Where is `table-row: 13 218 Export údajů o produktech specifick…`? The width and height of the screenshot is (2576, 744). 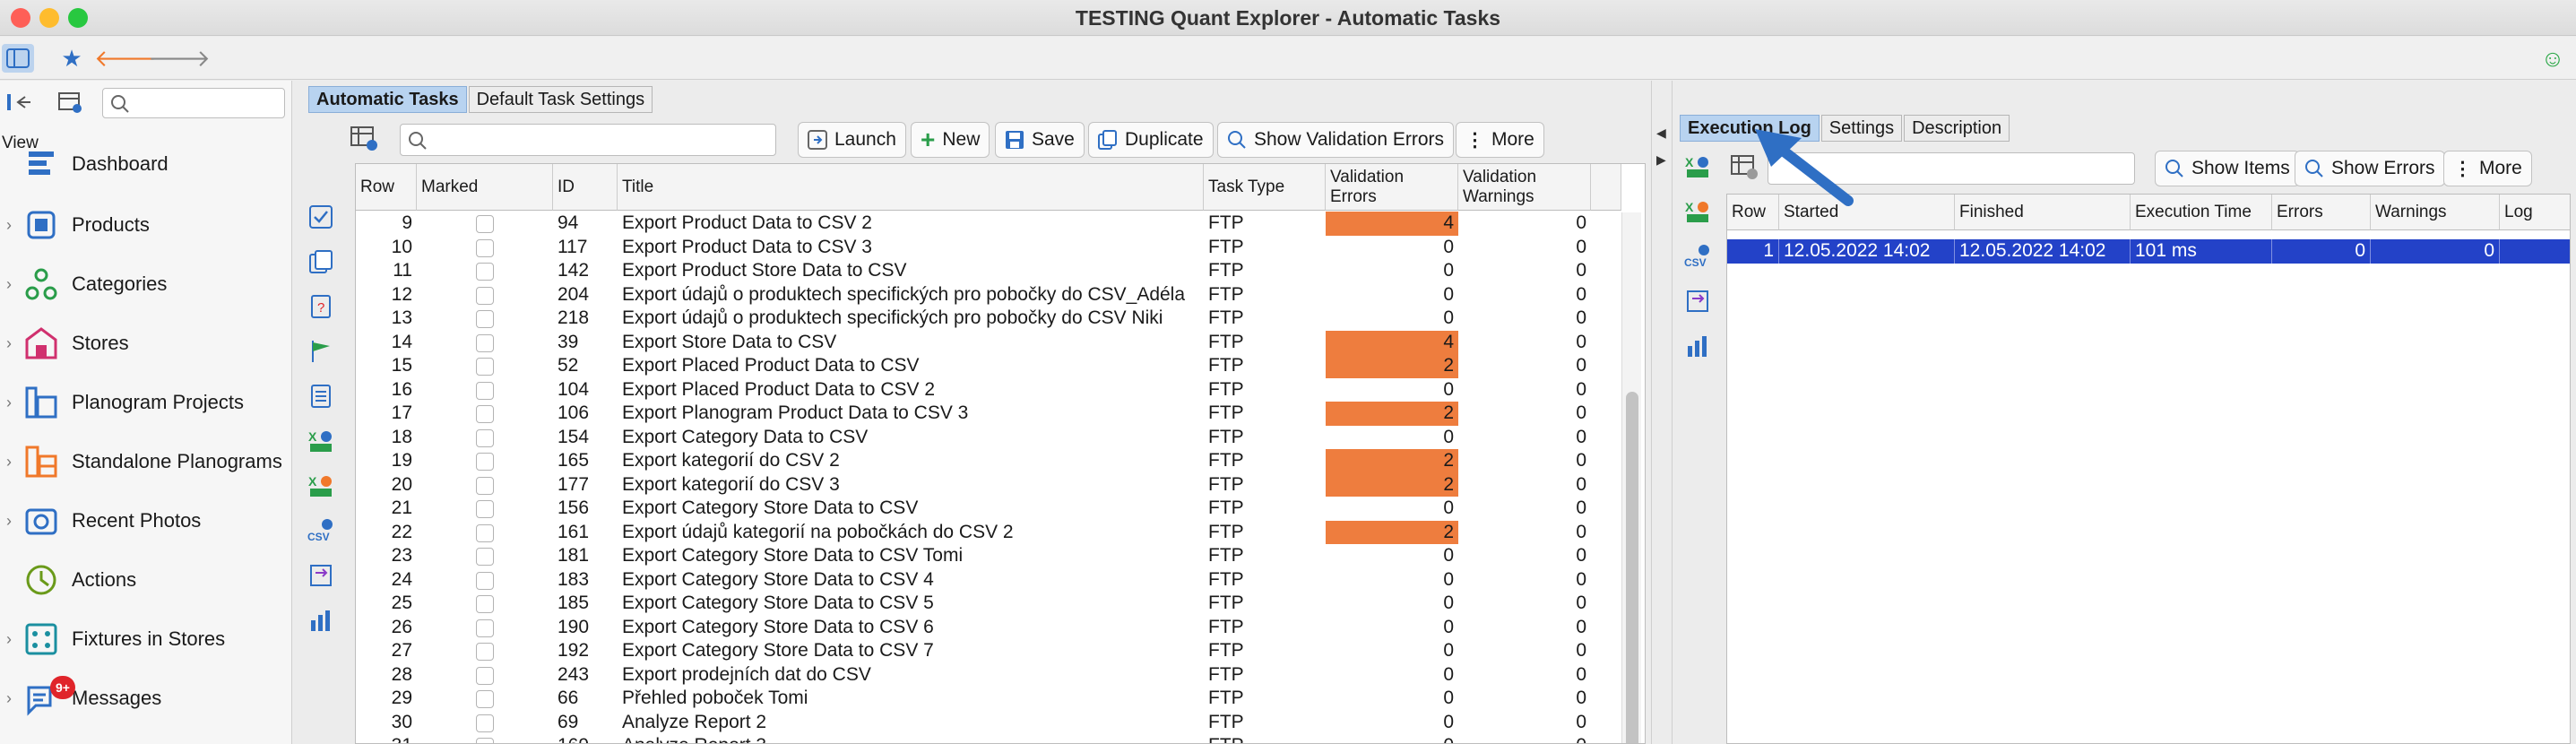 table-row: 13 218 Export údajů o produktech specifick… is located at coordinates (1000, 319).